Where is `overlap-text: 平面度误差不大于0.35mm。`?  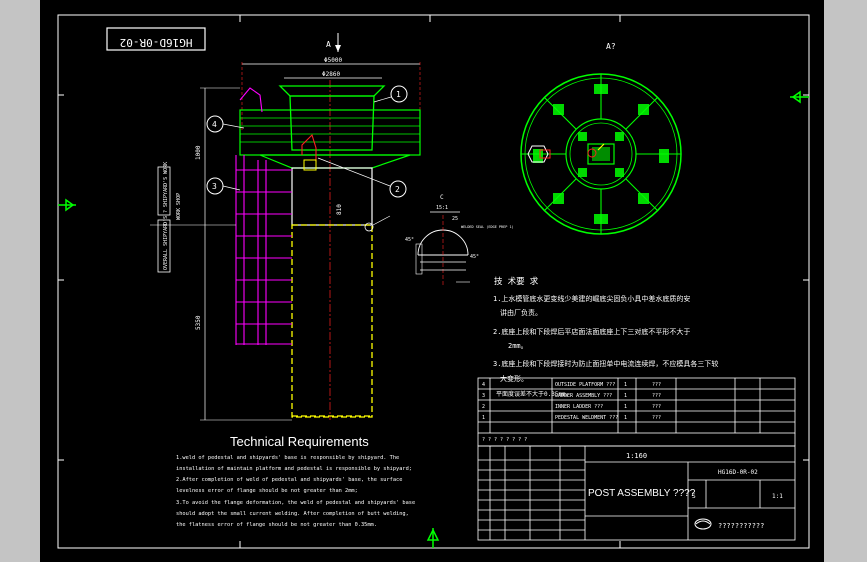
overlap-text: 平面度误差不大于0.35mm。 is located at coordinates (534, 394).